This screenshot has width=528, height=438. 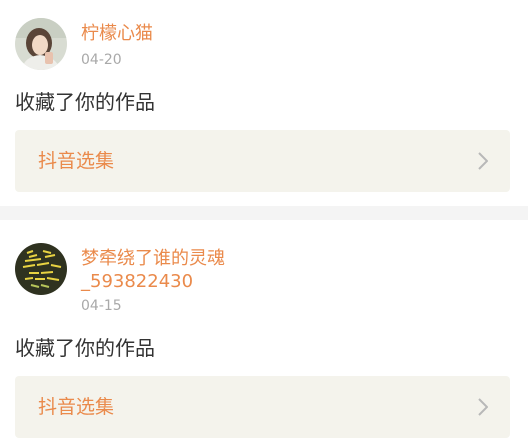 What do you see at coordinates (101, 306) in the screenshot?
I see `notification-date: 04-15` at bounding box center [101, 306].